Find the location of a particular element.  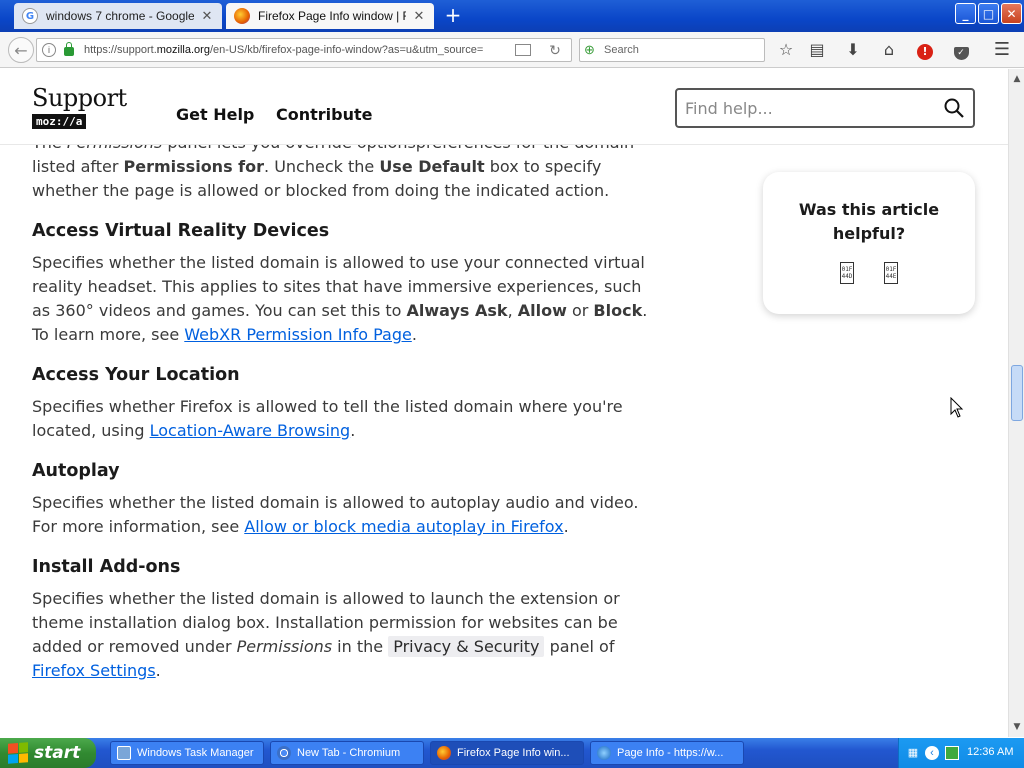

back-arrow-icon: ← is located at coordinates (21, 50).